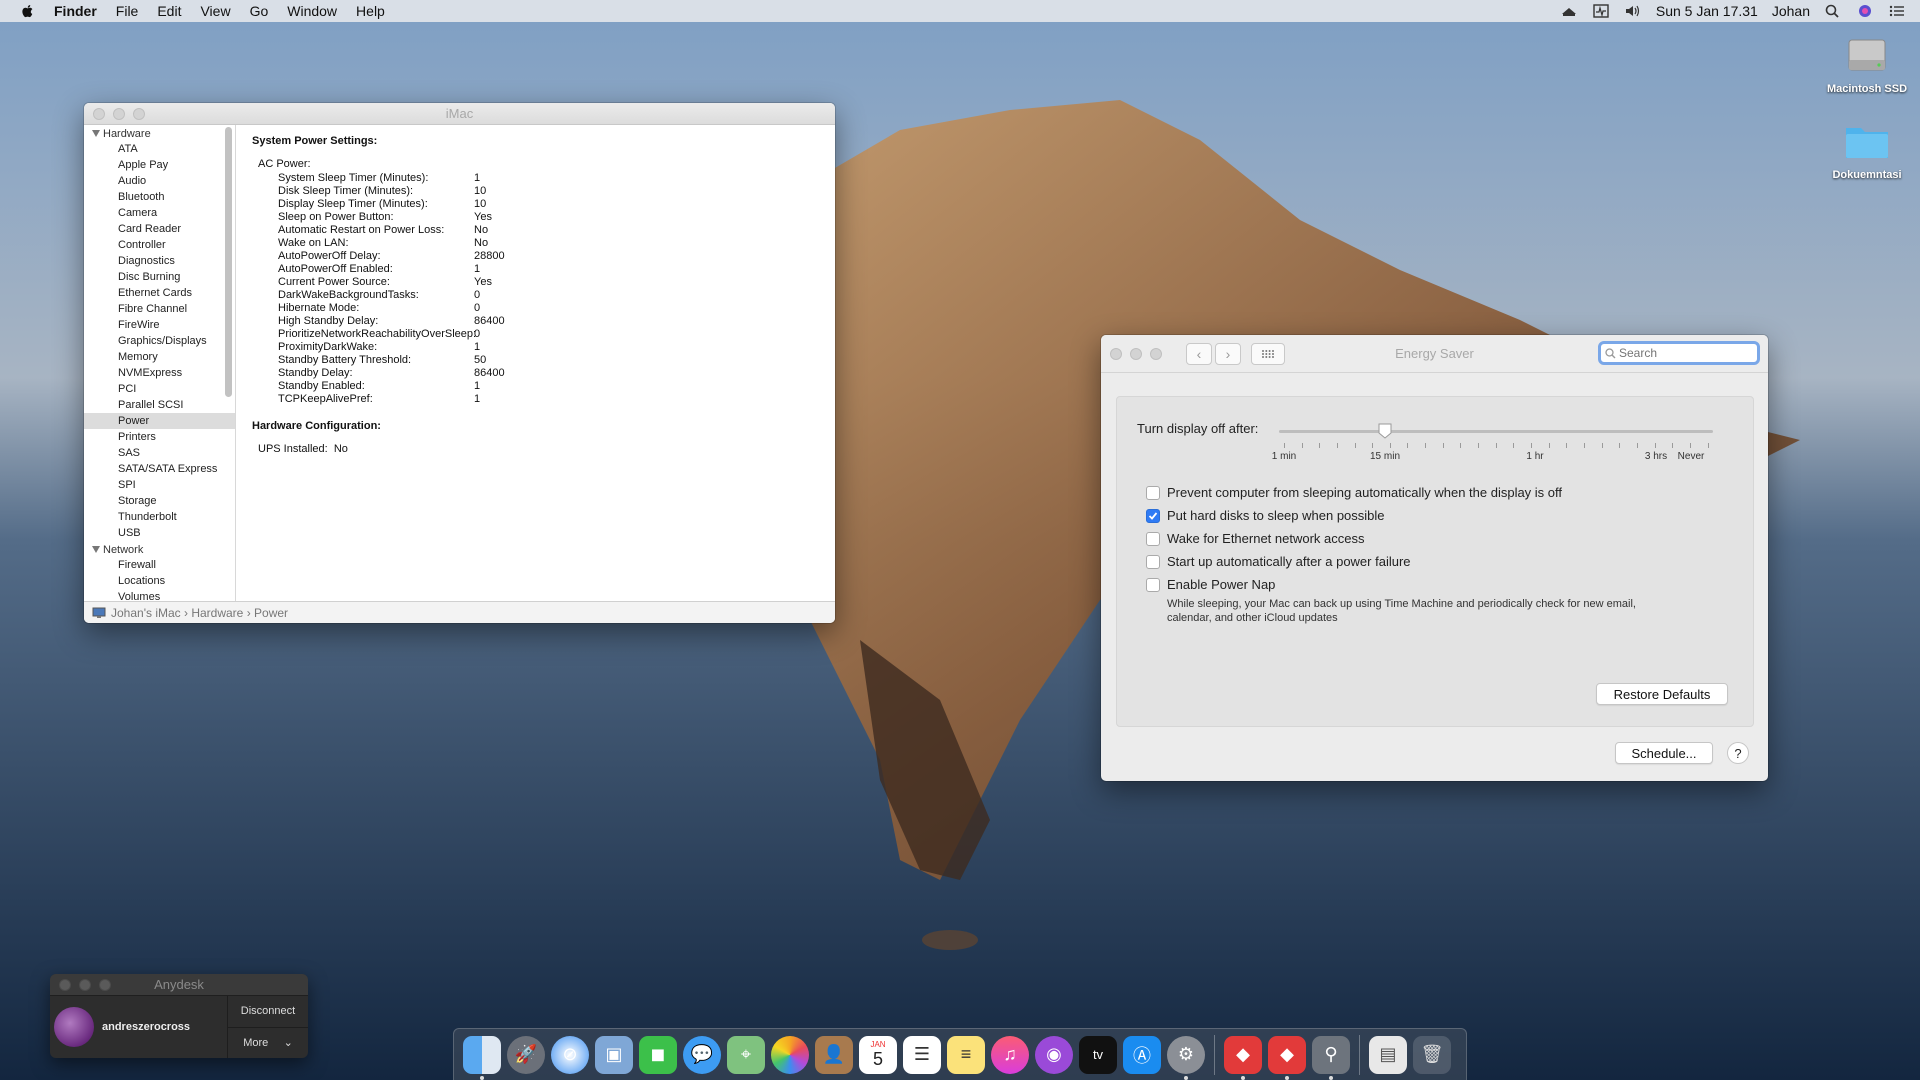 This screenshot has width=1920, height=1080. I want to click on sidebar-item-card-reader: Card Reader, so click(159, 229).